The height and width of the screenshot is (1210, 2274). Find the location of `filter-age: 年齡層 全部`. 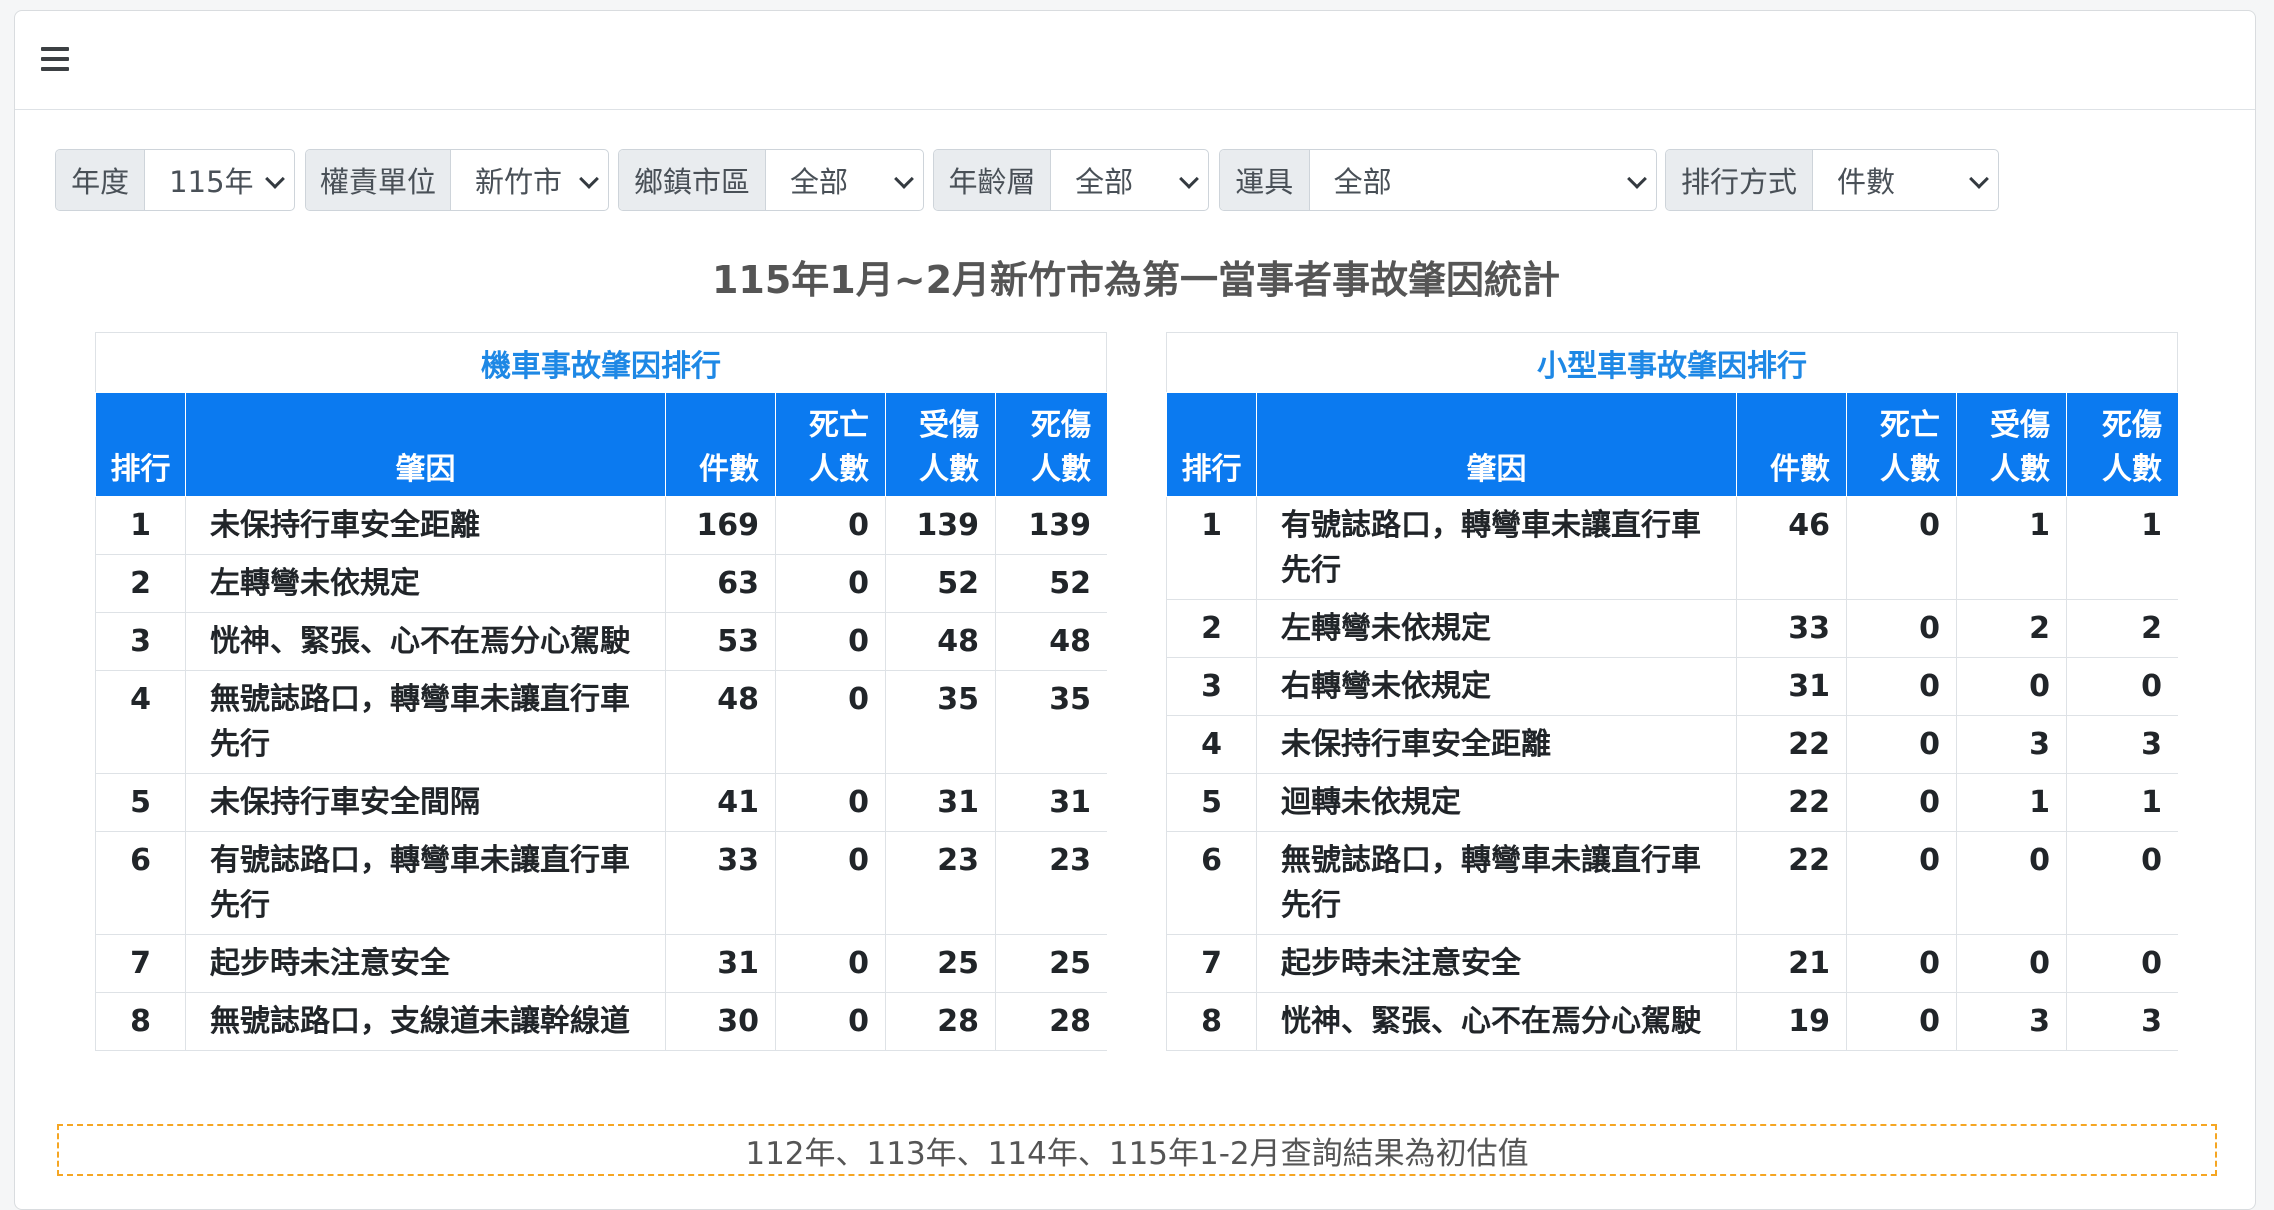

filter-age: 年齡層 全部 is located at coordinates (1071, 180).